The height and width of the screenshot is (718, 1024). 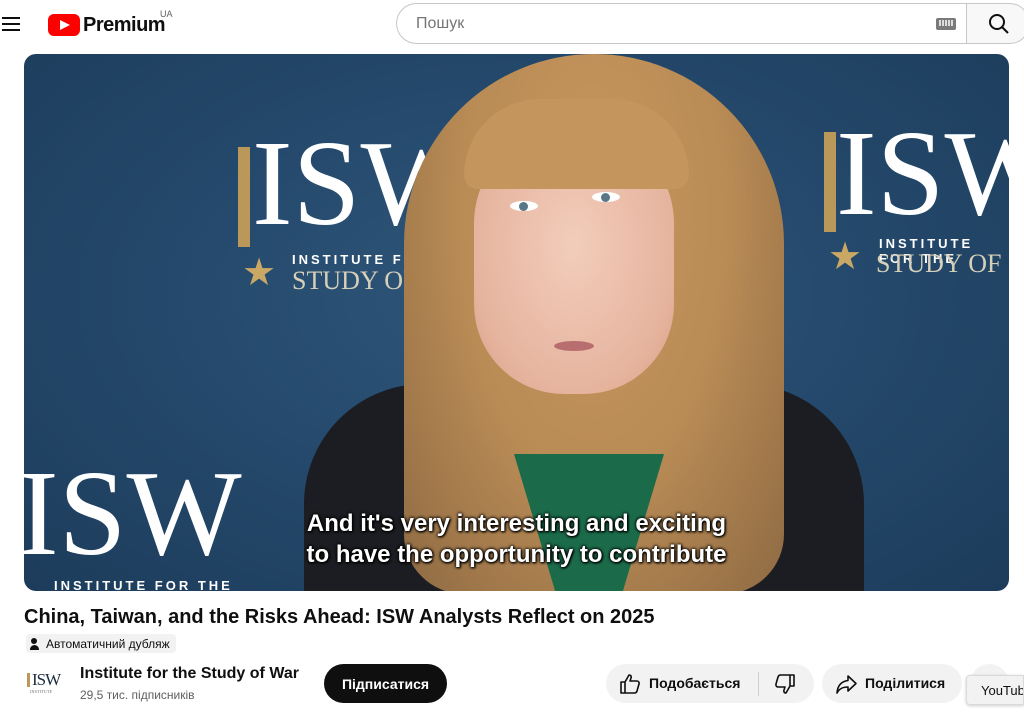 I want to click on youtube-logo-icon, so click(x=64, y=25).